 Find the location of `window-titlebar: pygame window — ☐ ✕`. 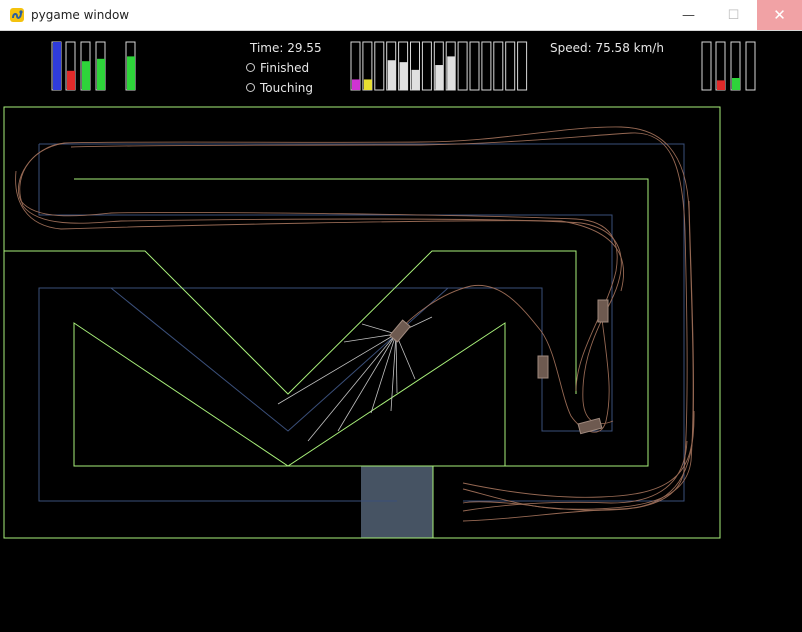

window-titlebar: pygame window — ☐ ✕ is located at coordinates (401, 15).